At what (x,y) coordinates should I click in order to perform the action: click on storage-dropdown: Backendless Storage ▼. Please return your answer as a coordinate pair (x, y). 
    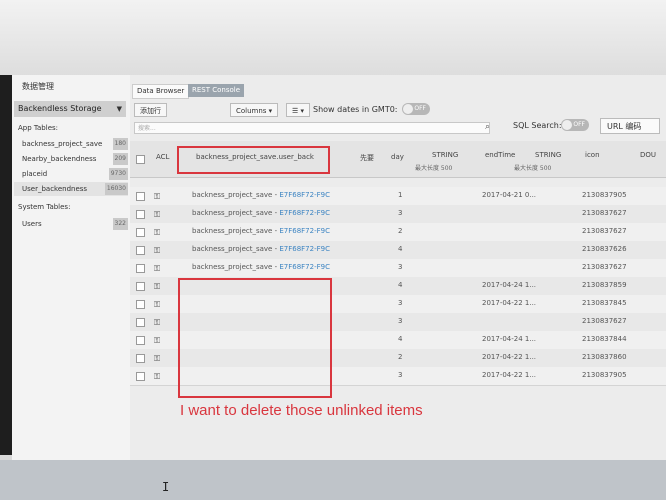
    Looking at the image, I should click on (70, 109).